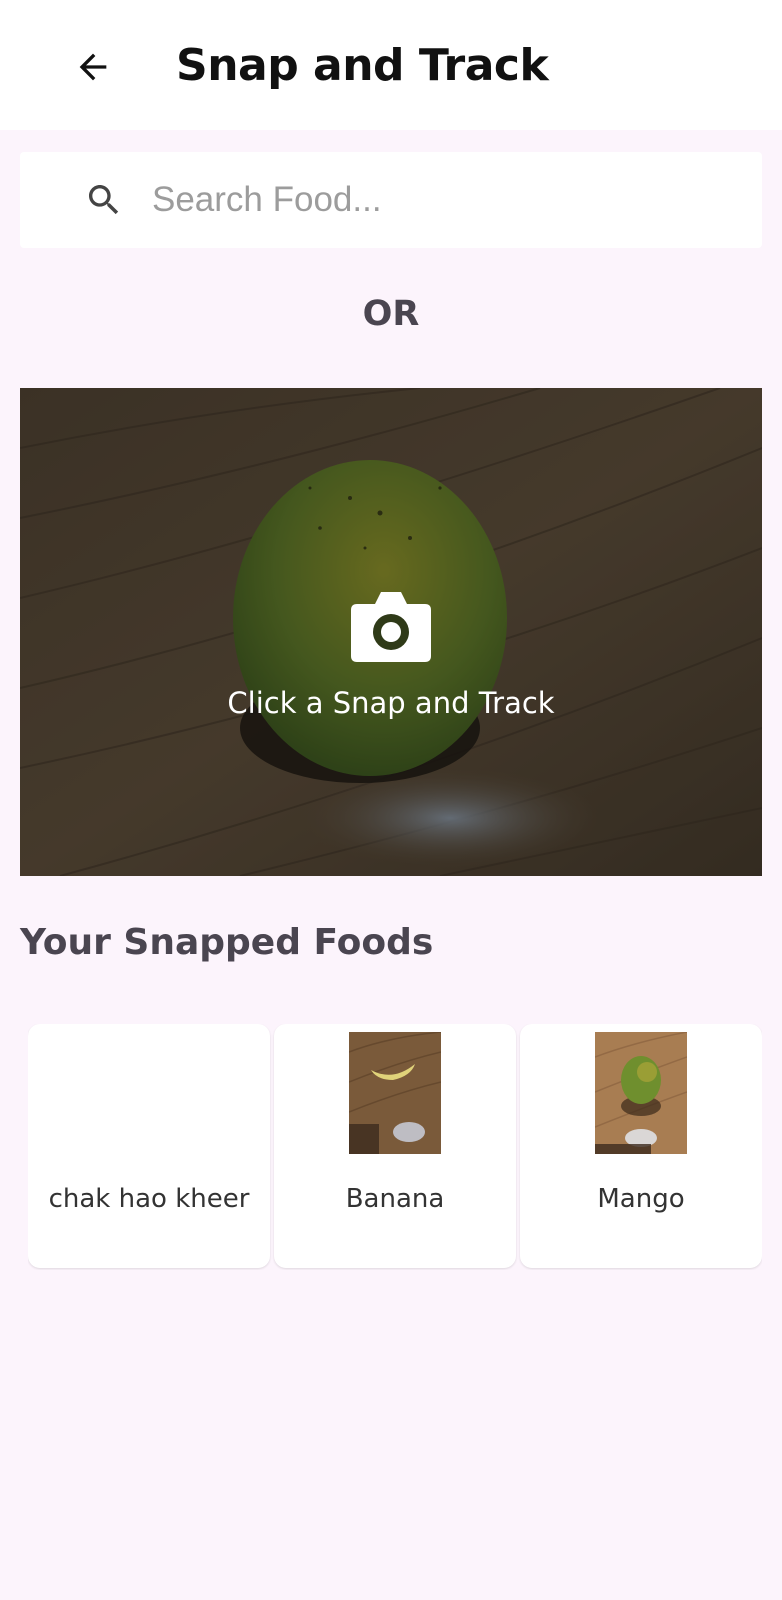  I want to click on search-bar, so click(391, 200).